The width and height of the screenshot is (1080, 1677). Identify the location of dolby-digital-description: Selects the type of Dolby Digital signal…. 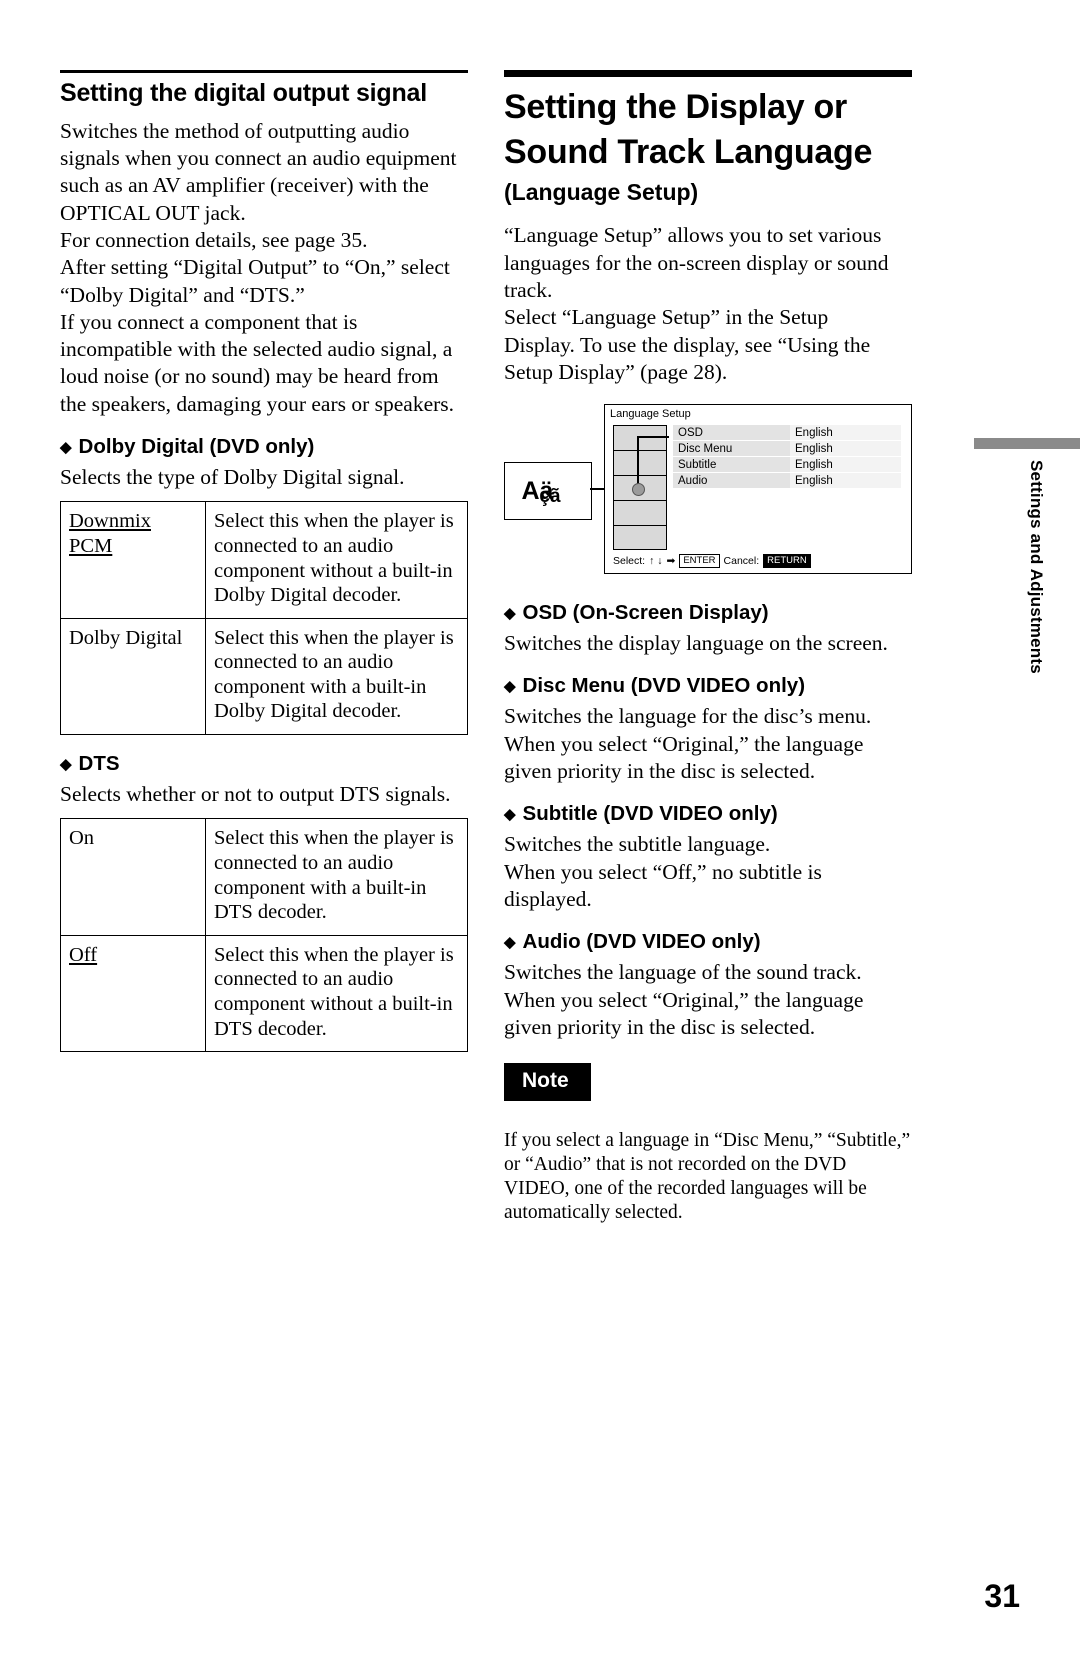
(232, 477).